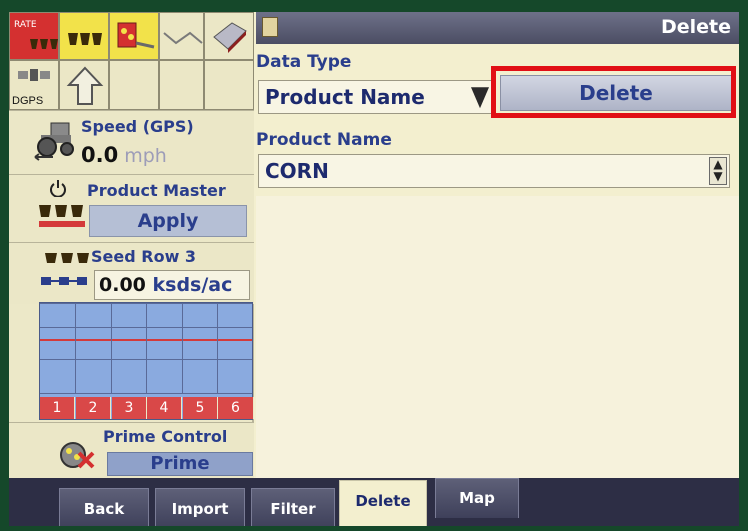 Image resolution: width=748 pixels, height=531 pixels. Describe the element at coordinates (236, 408) in the screenshot. I see `row-number-6: 6` at that location.